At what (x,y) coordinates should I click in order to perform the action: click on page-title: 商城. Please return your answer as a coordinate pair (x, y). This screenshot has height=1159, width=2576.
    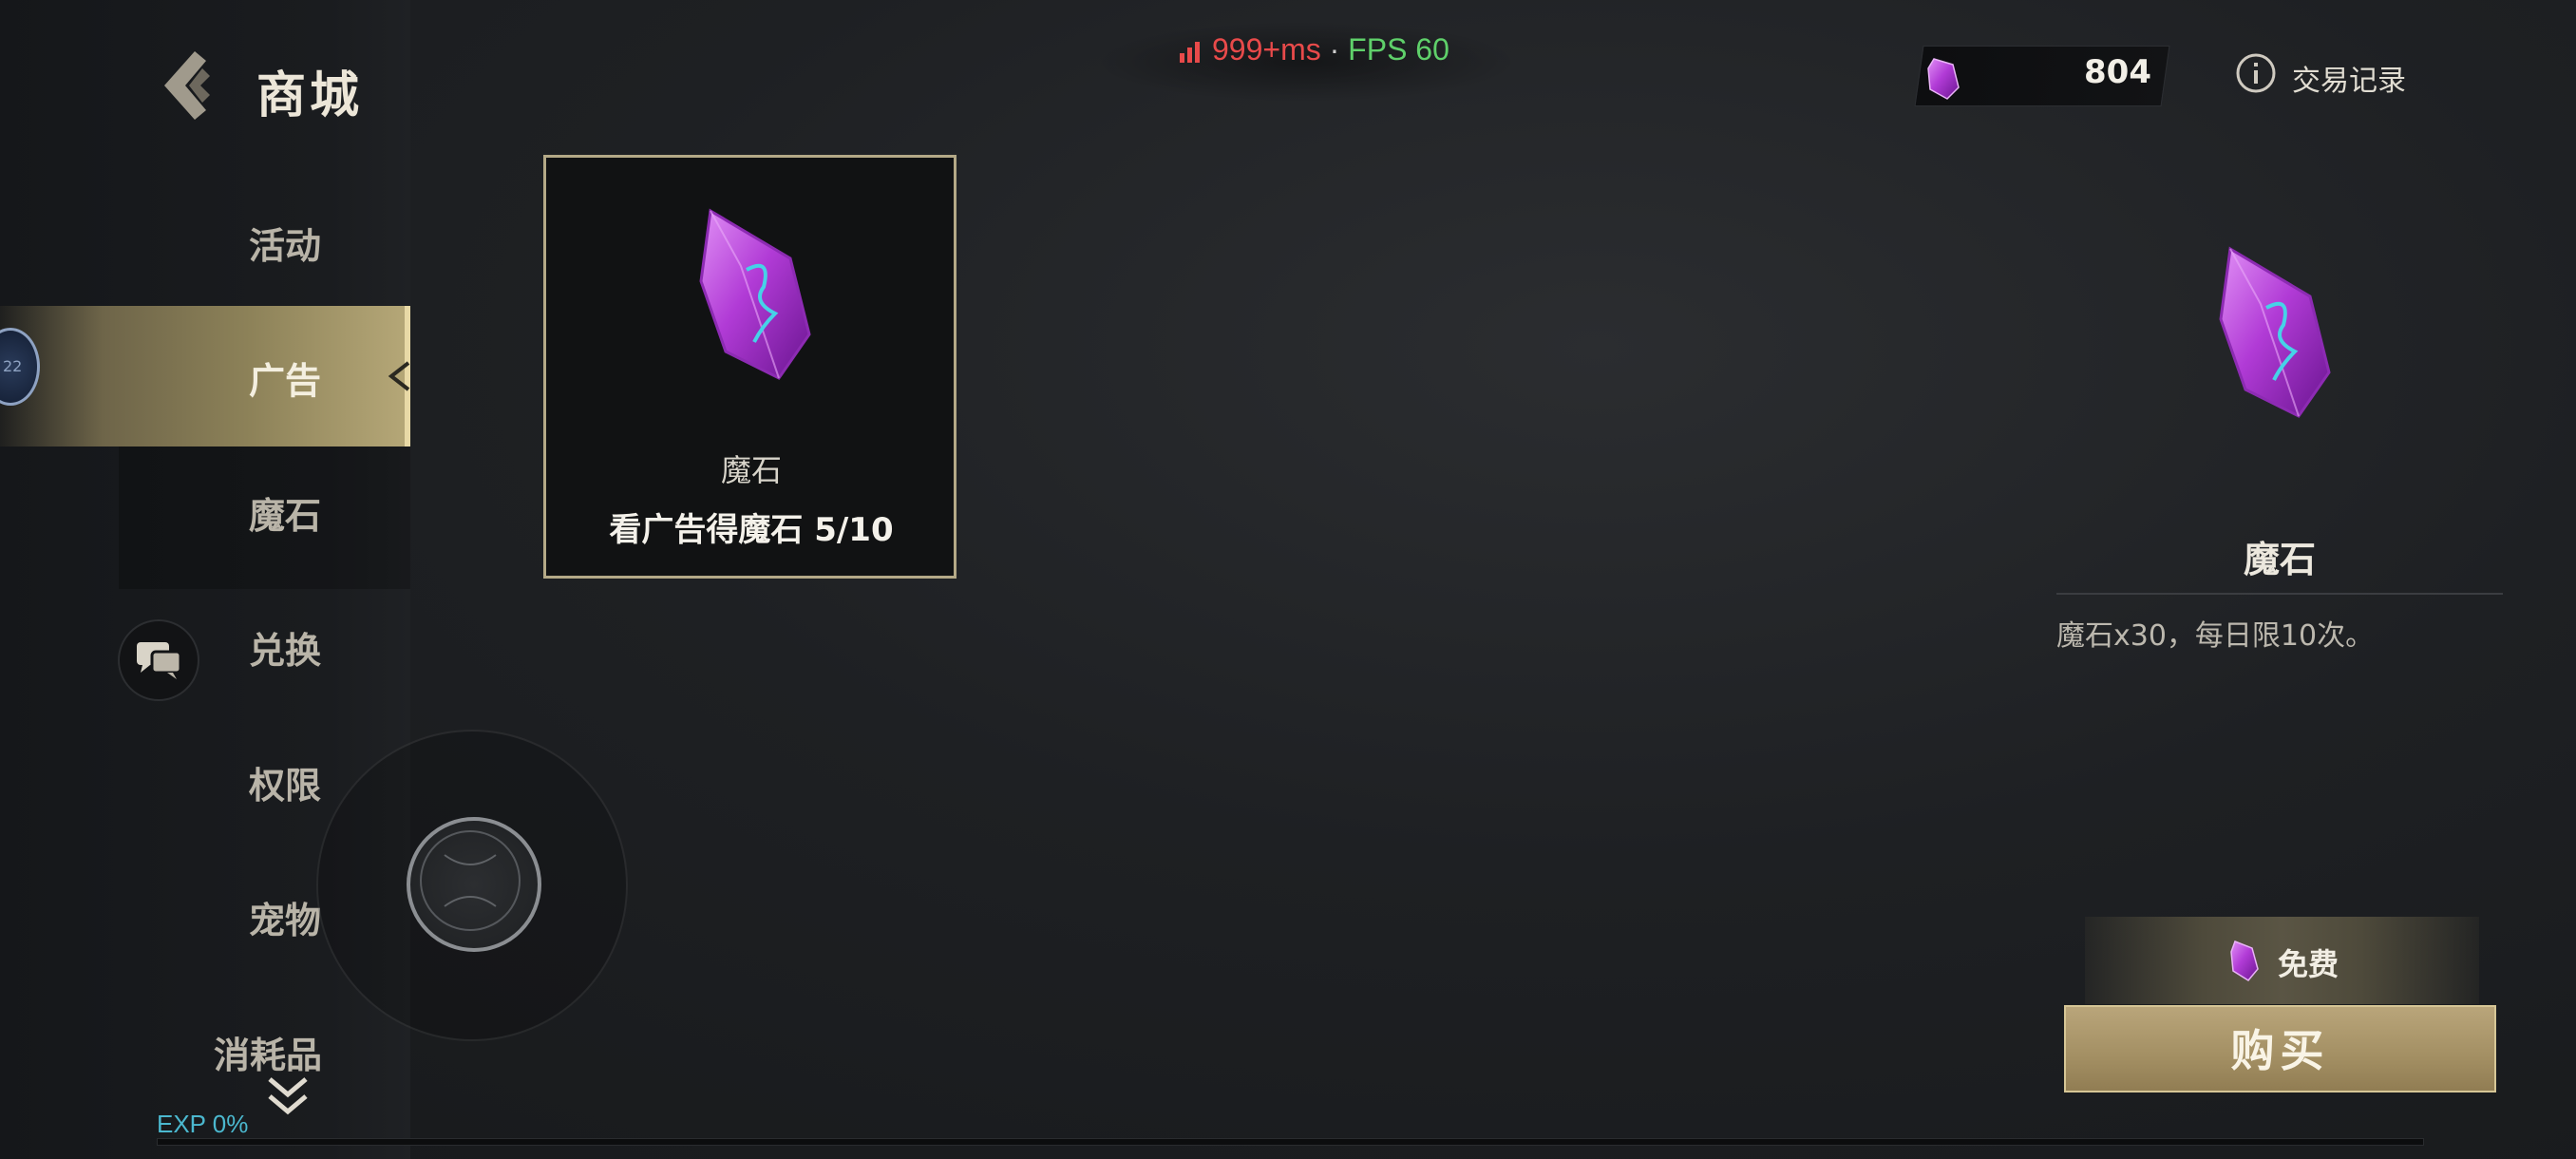
    Looking at the image, I should click on (310, 95).